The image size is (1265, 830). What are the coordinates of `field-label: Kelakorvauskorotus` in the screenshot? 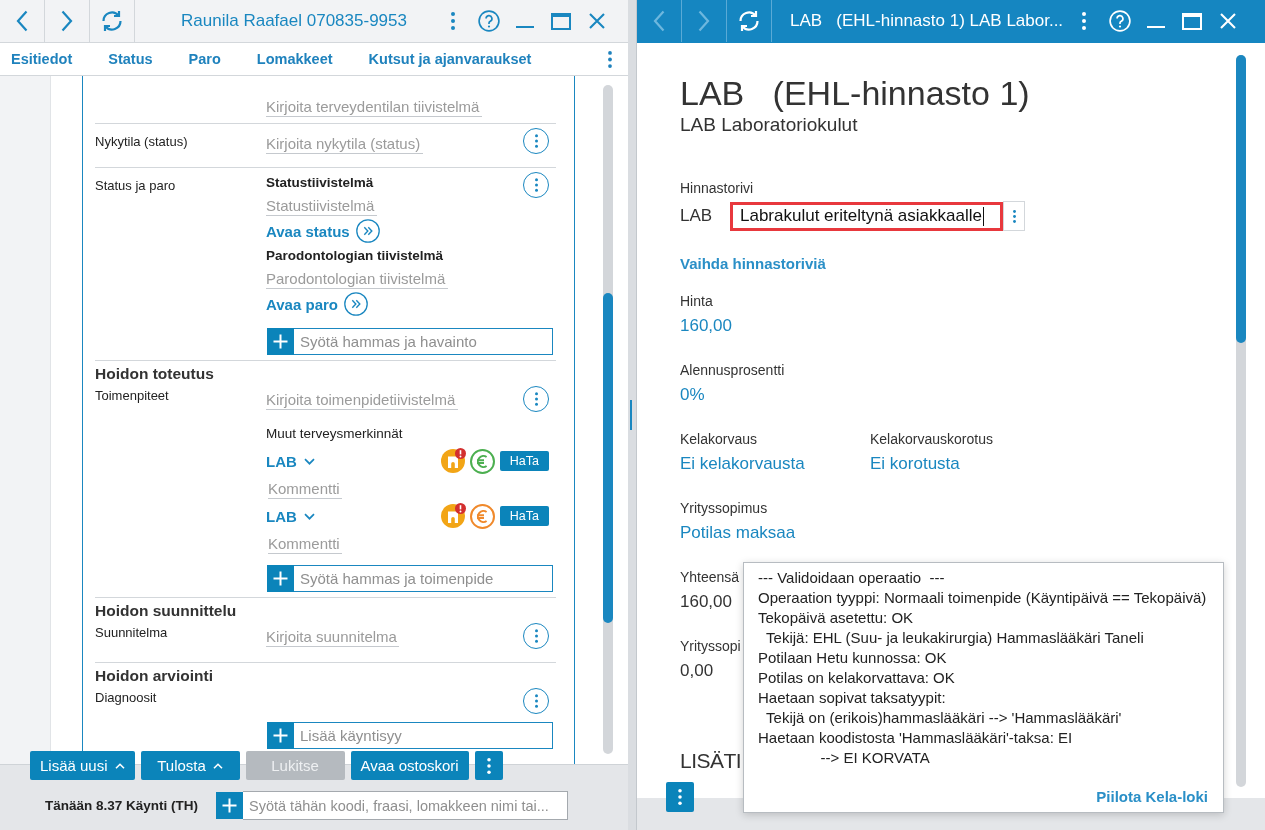 It's located at (931, 439).